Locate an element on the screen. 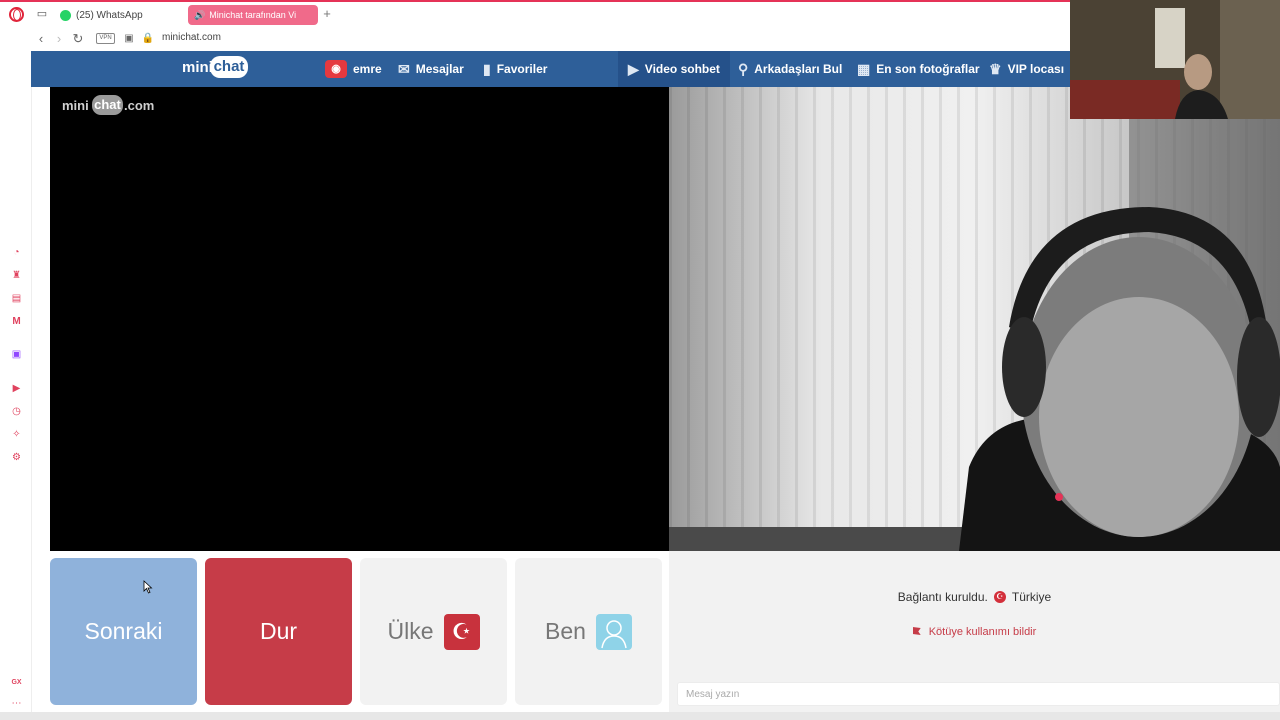 The height and width of the screenshot is (720, 1280). nav-vip: ♛ VIP locası is located at coordinates (1026, 69).